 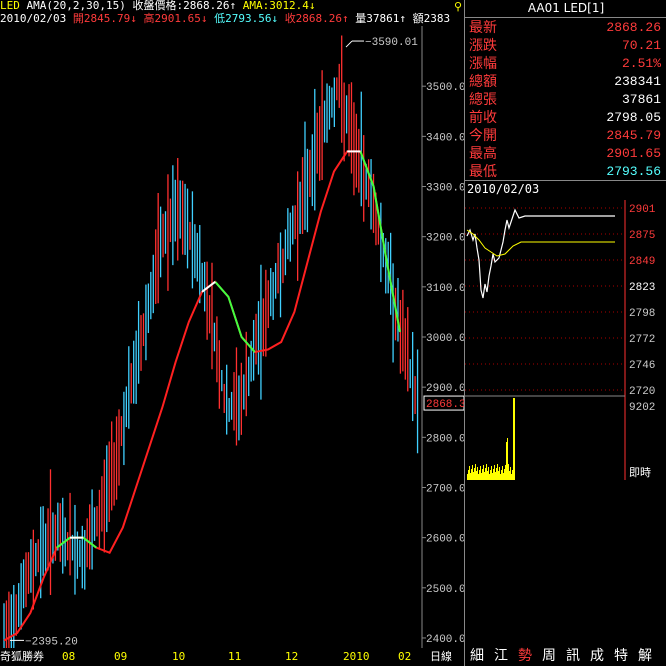 What do you see at coordinates (445, 239) in the screenshot?
I see `y-tick-label: 3200.0` at bounding box center [445, 239].